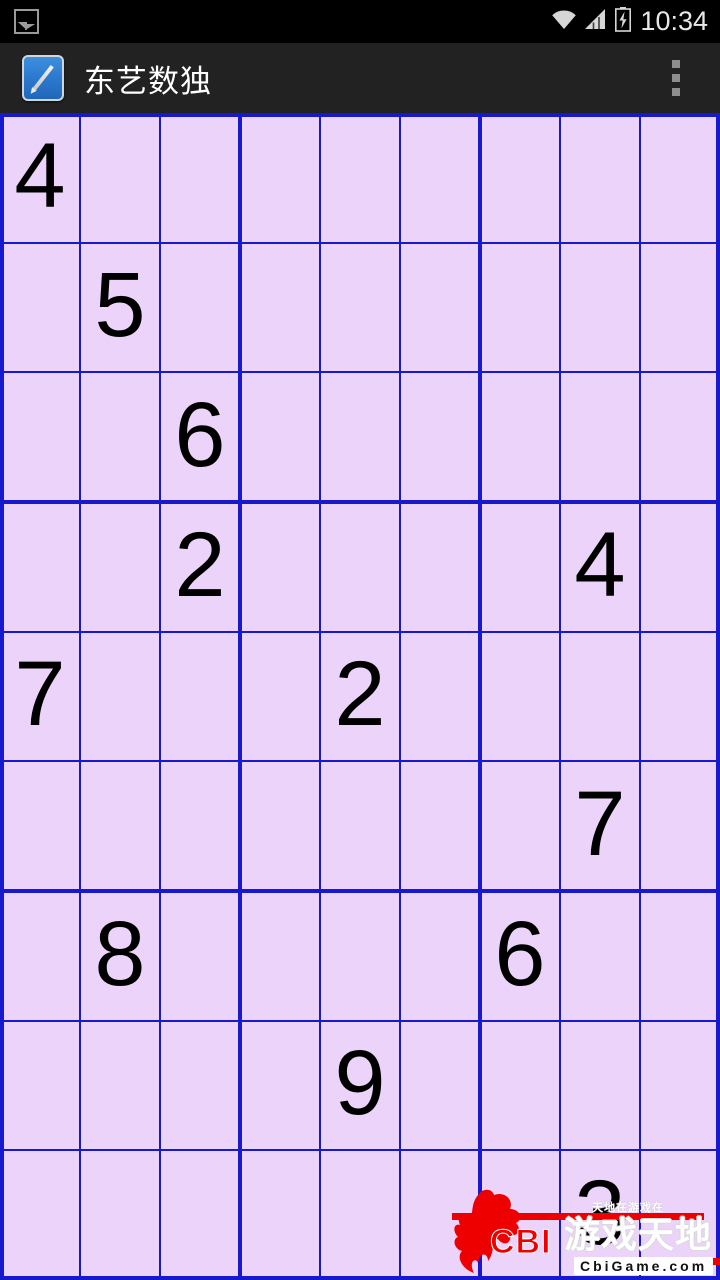  I want to click on sudoku-cell-r1-c4, so click(280, 178).